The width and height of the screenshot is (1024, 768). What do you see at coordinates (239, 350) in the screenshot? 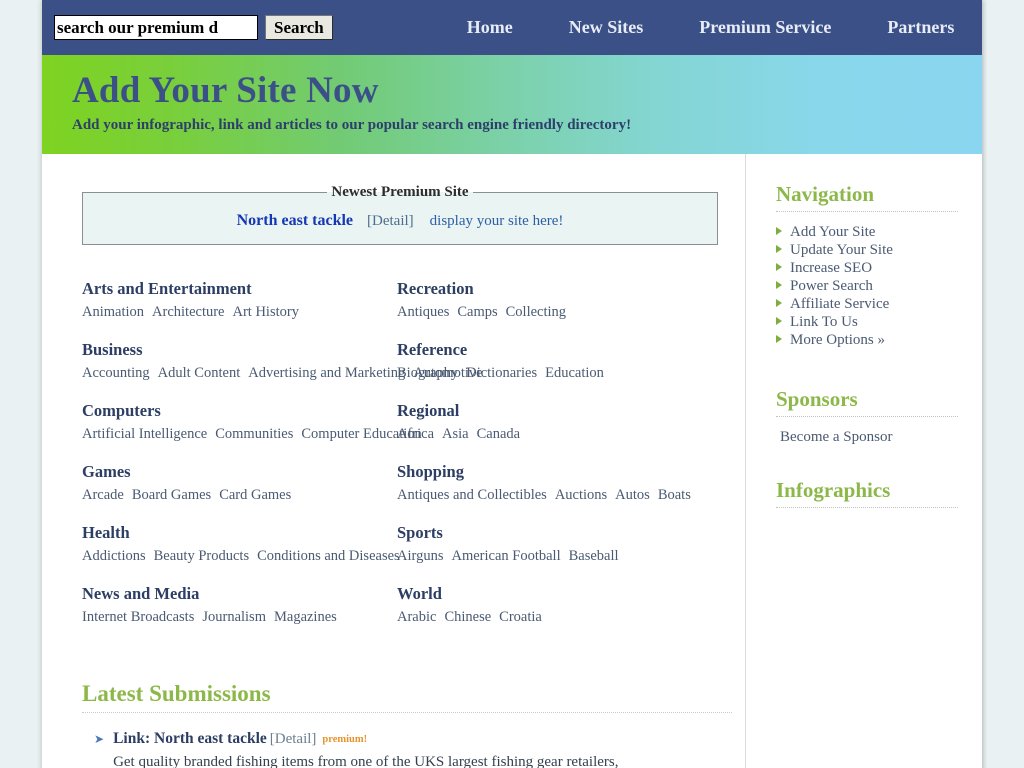
I see `category-heading: Business` at bounding box center [239, 350].